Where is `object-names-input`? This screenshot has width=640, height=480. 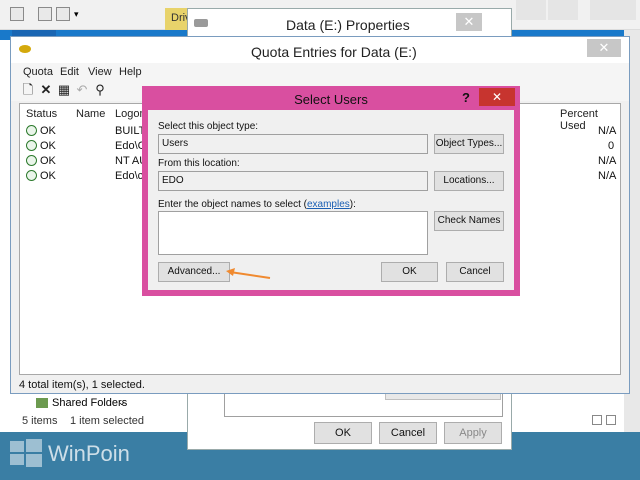
object-names-input is located at coordinates (293, 233).